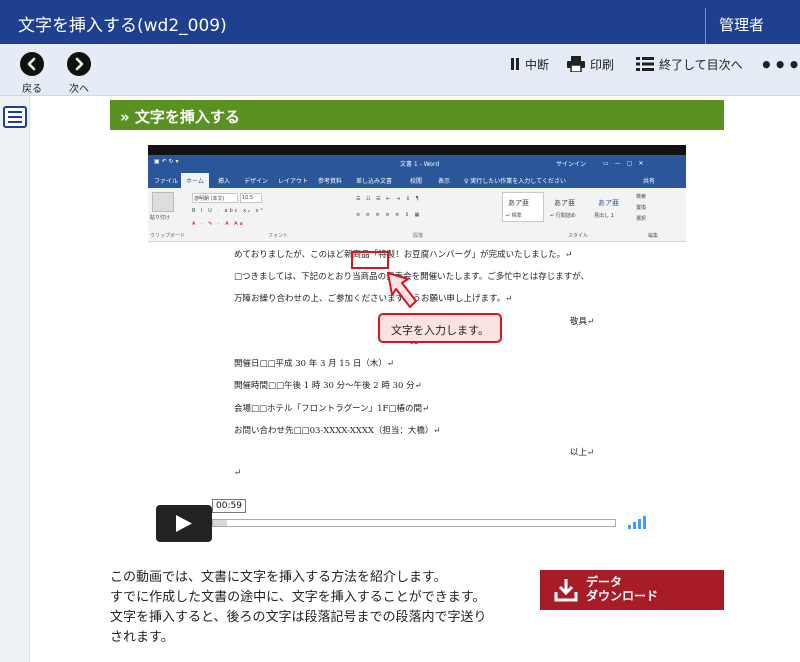  I want to click on chevron-left-icon, so click(32, 64).